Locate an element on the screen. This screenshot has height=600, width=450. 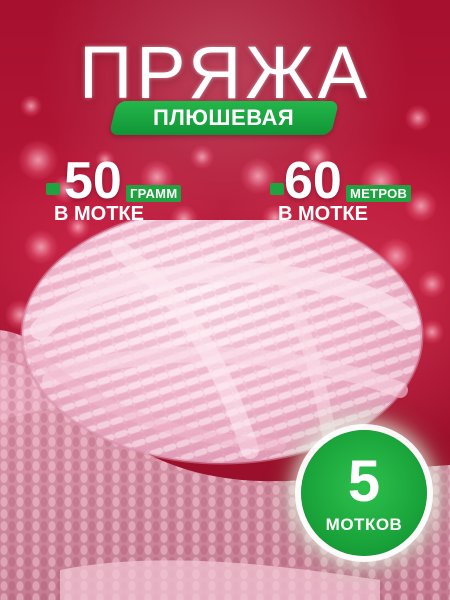
length-tag-accent is located at coordinates (277, 189).